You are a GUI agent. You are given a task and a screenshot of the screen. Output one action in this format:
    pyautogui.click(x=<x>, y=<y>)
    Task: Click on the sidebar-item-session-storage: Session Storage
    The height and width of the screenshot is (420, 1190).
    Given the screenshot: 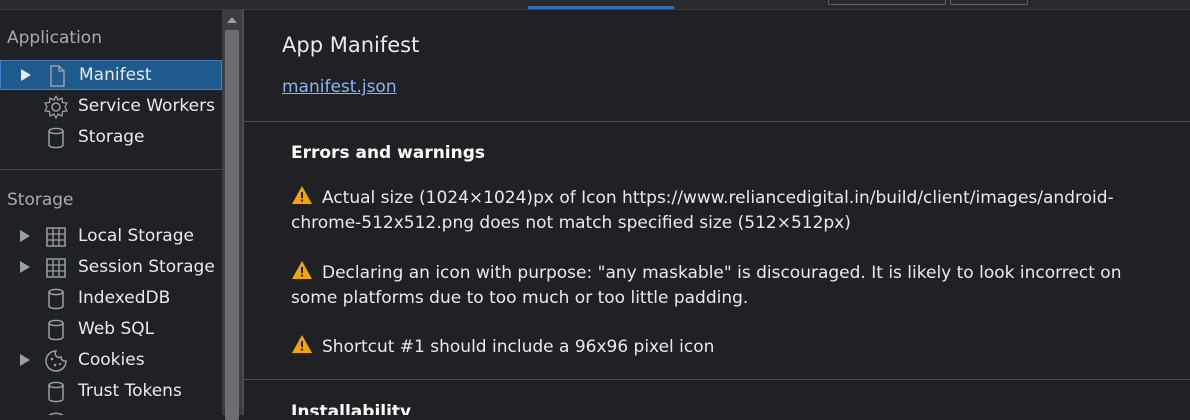 What is the action you would take?
    pyautogui.click(x=111, y=268)
    